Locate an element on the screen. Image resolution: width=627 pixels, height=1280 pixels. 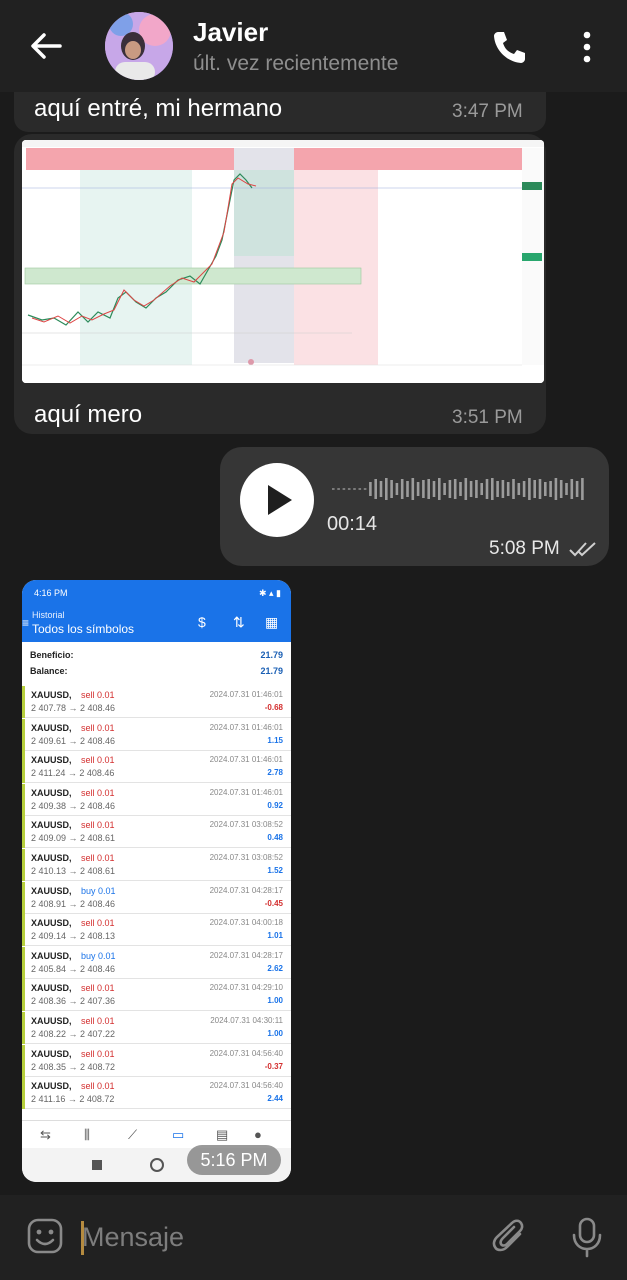
contact-name: Javier is located at coordinates (230, 32).